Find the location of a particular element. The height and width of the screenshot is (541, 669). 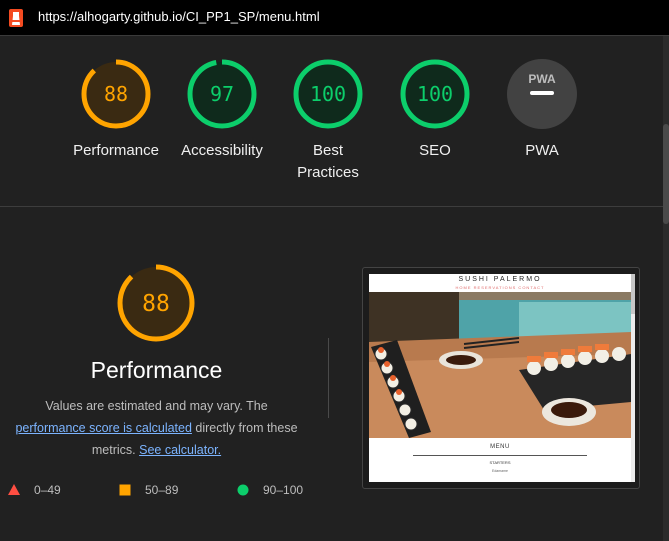

circle-icon is located at coordinates (243, 490).